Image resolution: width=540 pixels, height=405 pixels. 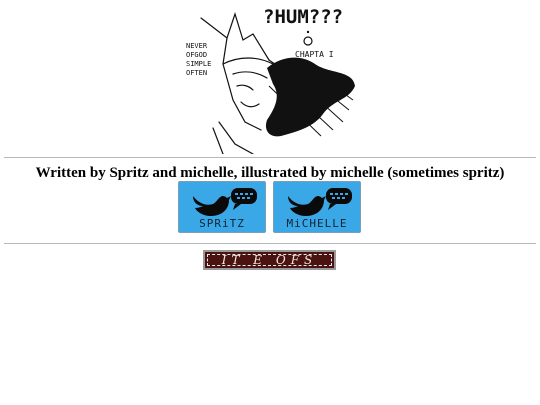 I want to click on side-scribble-text: NEVER OFGOD SIMPLE OFTEN, so click(x=199, y=59).